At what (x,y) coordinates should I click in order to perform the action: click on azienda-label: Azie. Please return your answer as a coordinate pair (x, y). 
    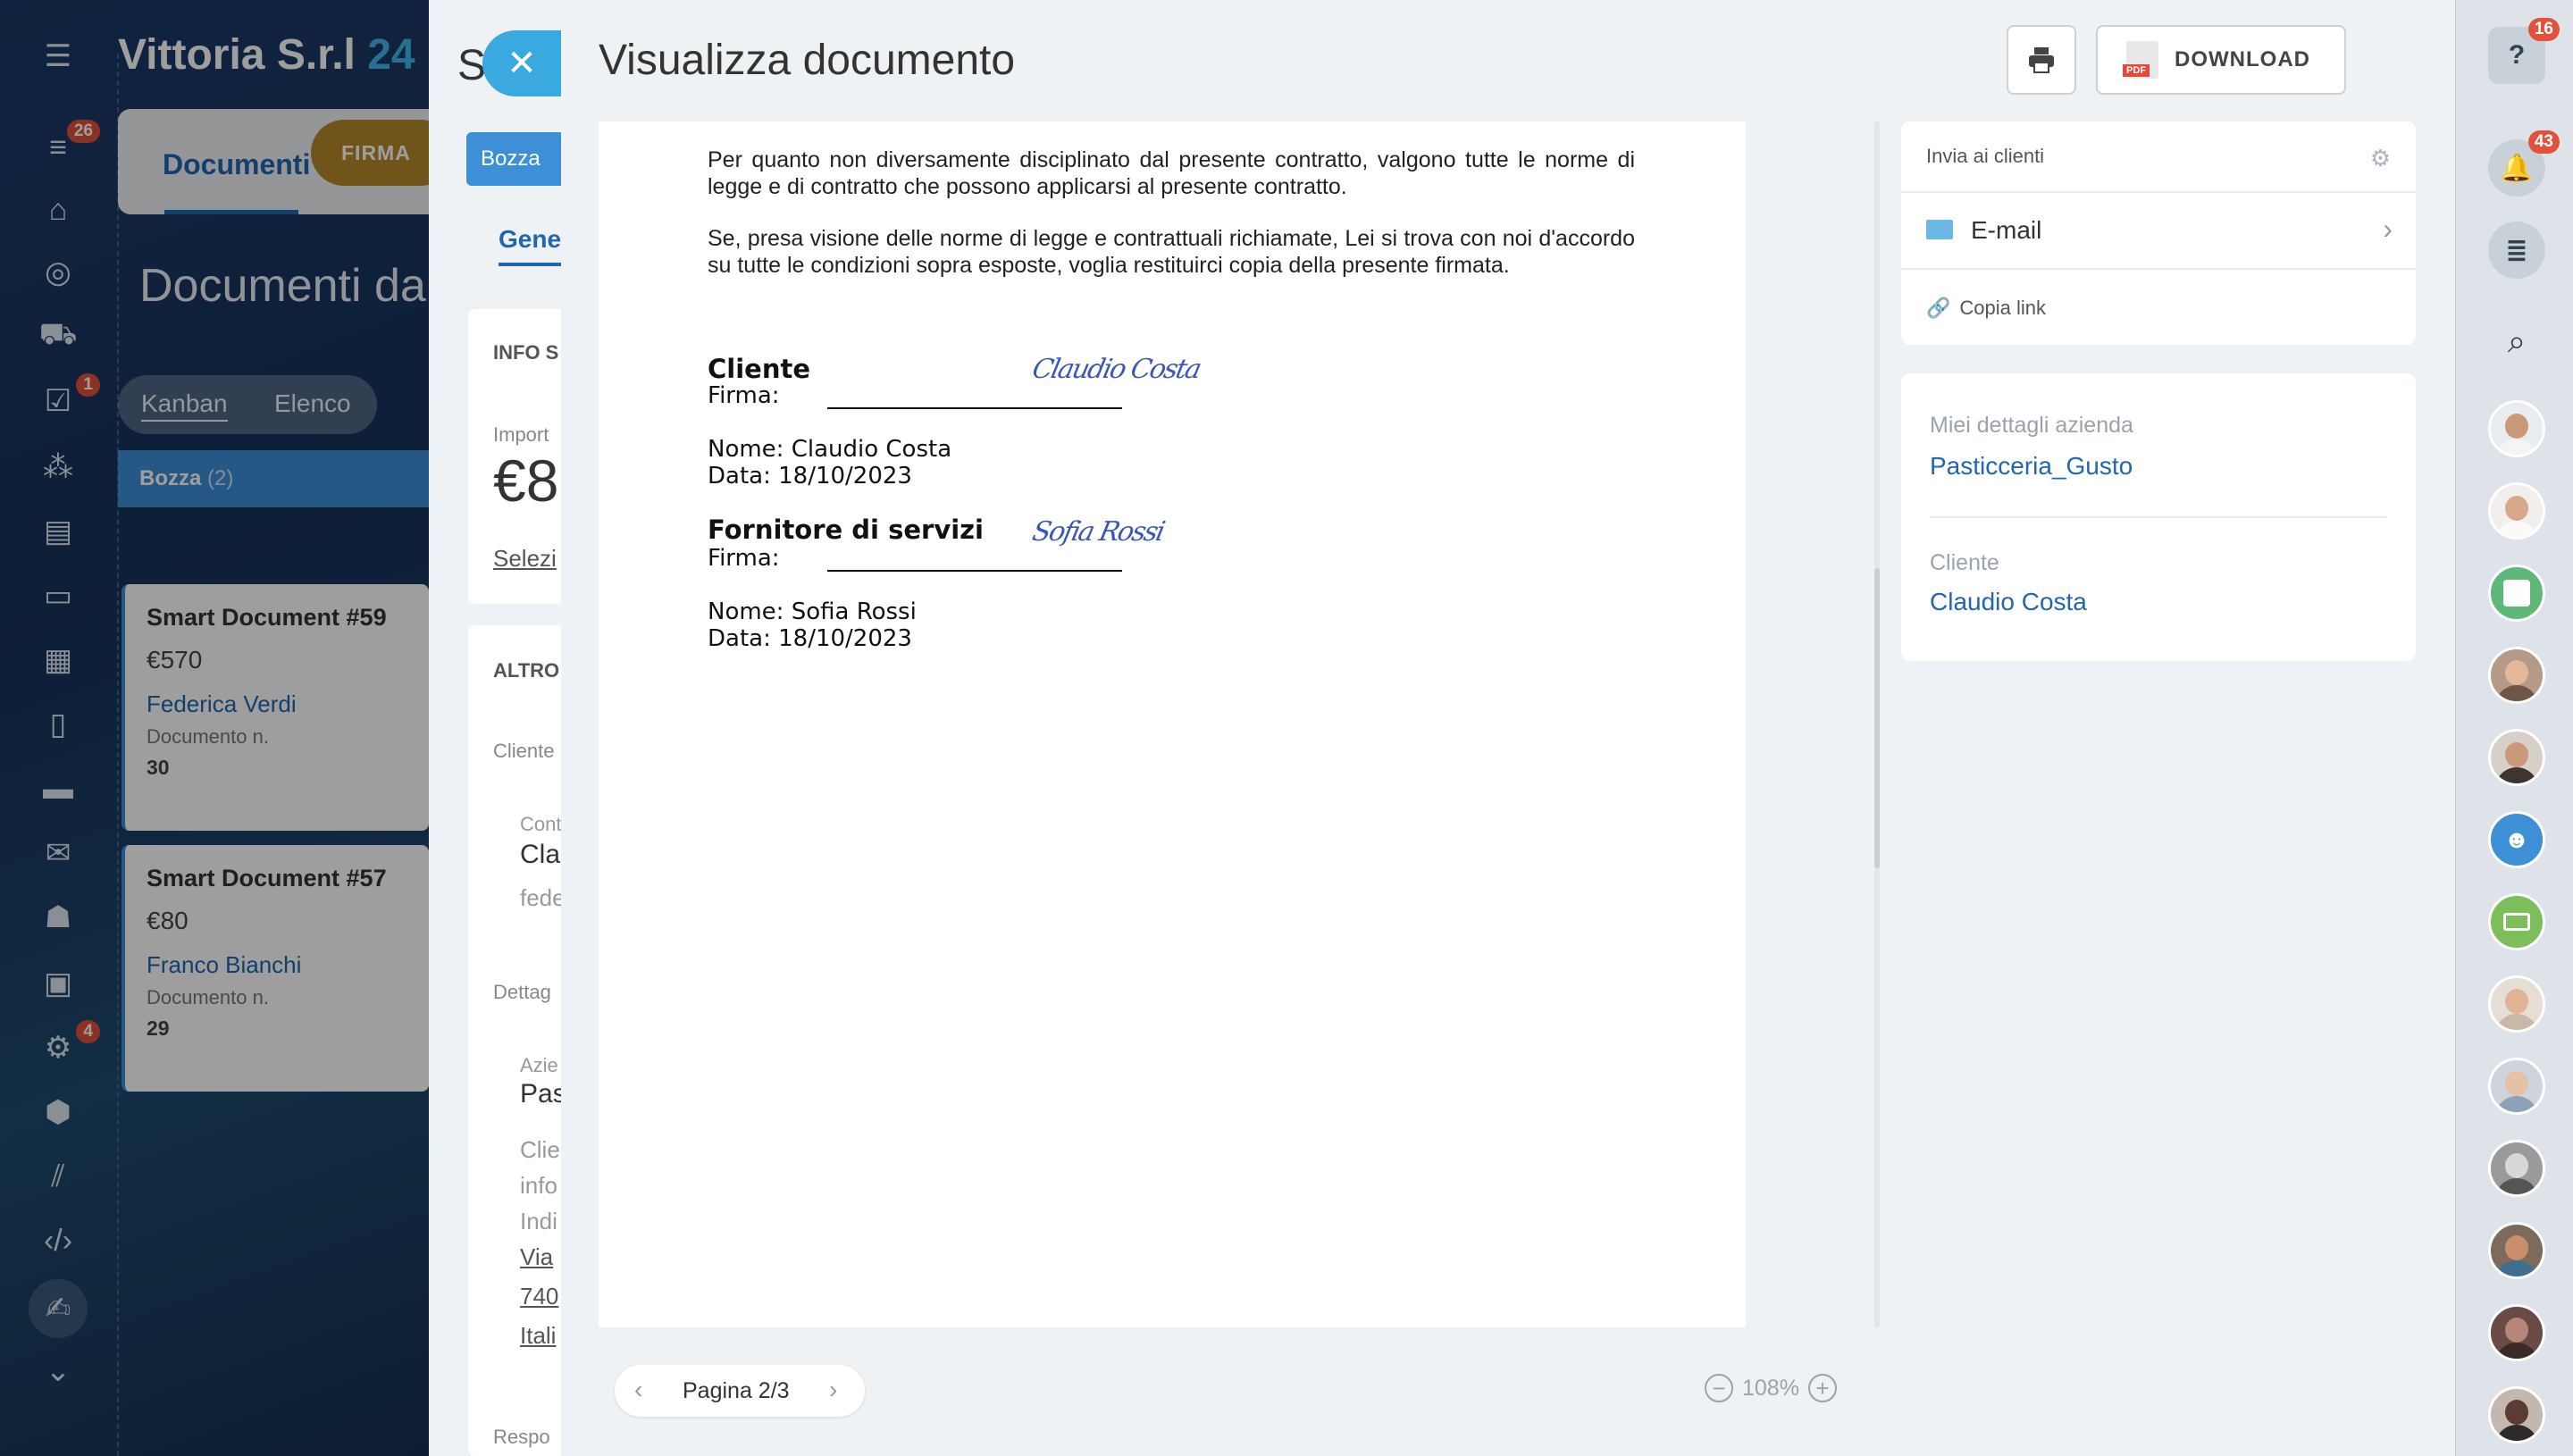
    Looking at the image, I should click on (539, 1065).